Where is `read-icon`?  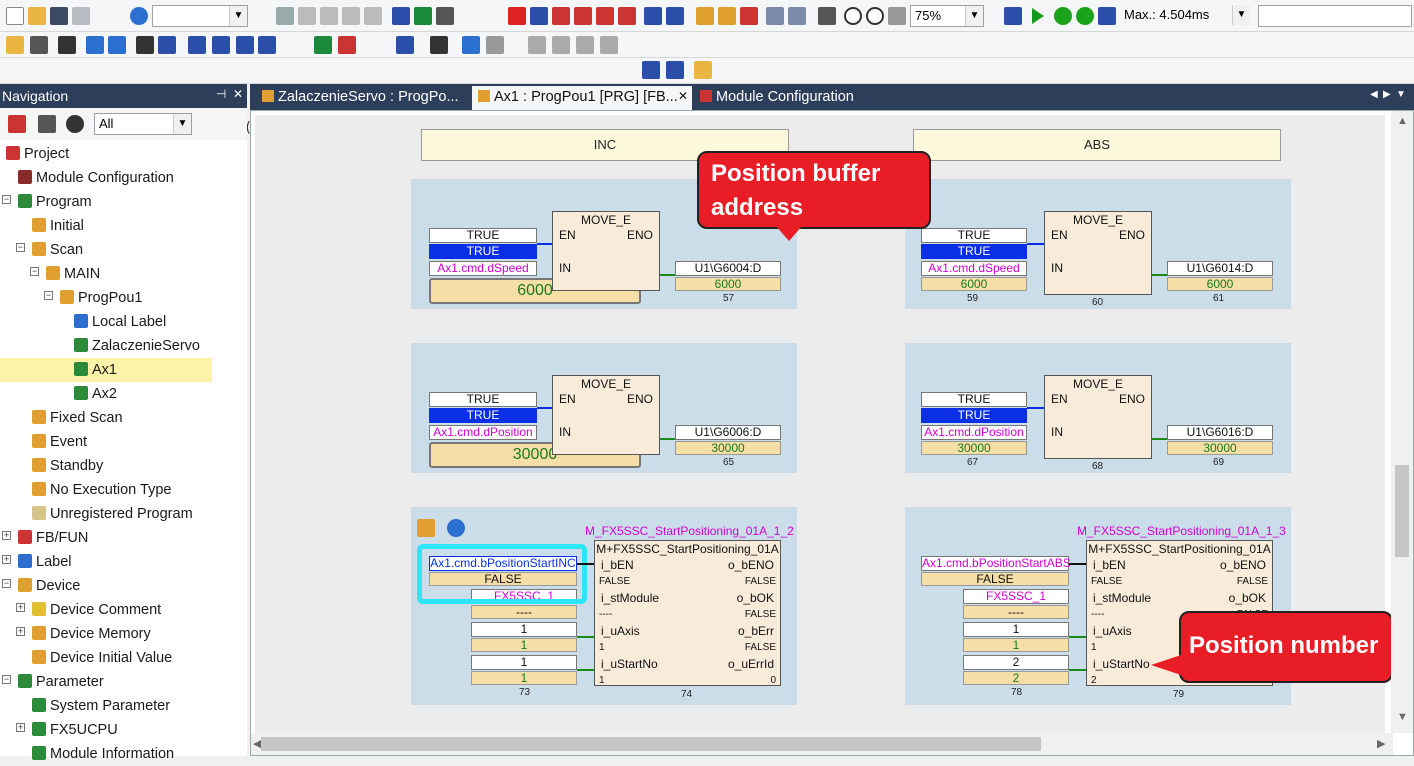 read-icon is located at coordinates (539, 16).